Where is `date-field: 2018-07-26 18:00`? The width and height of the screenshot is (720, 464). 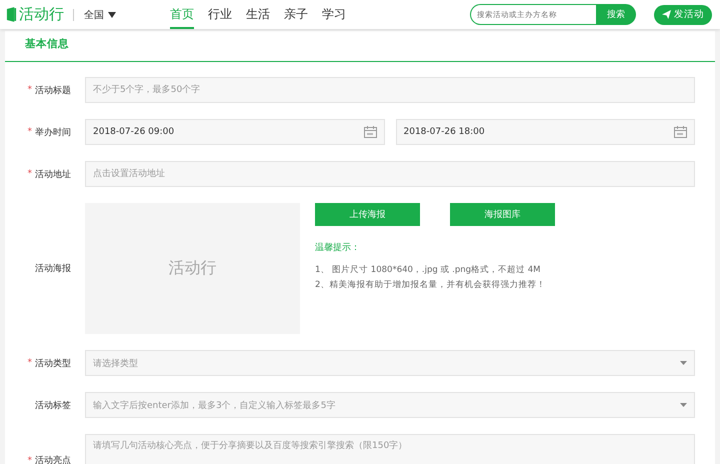 date-field: 2018-07-26 18:00 is located at coordinates (545, 132).